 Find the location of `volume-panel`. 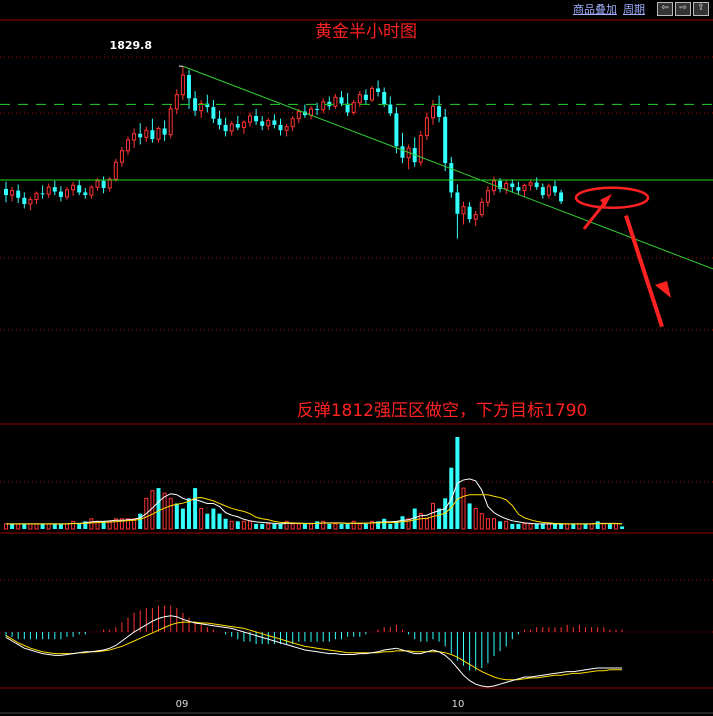

volume-panel is located at coordinates (314, 483).